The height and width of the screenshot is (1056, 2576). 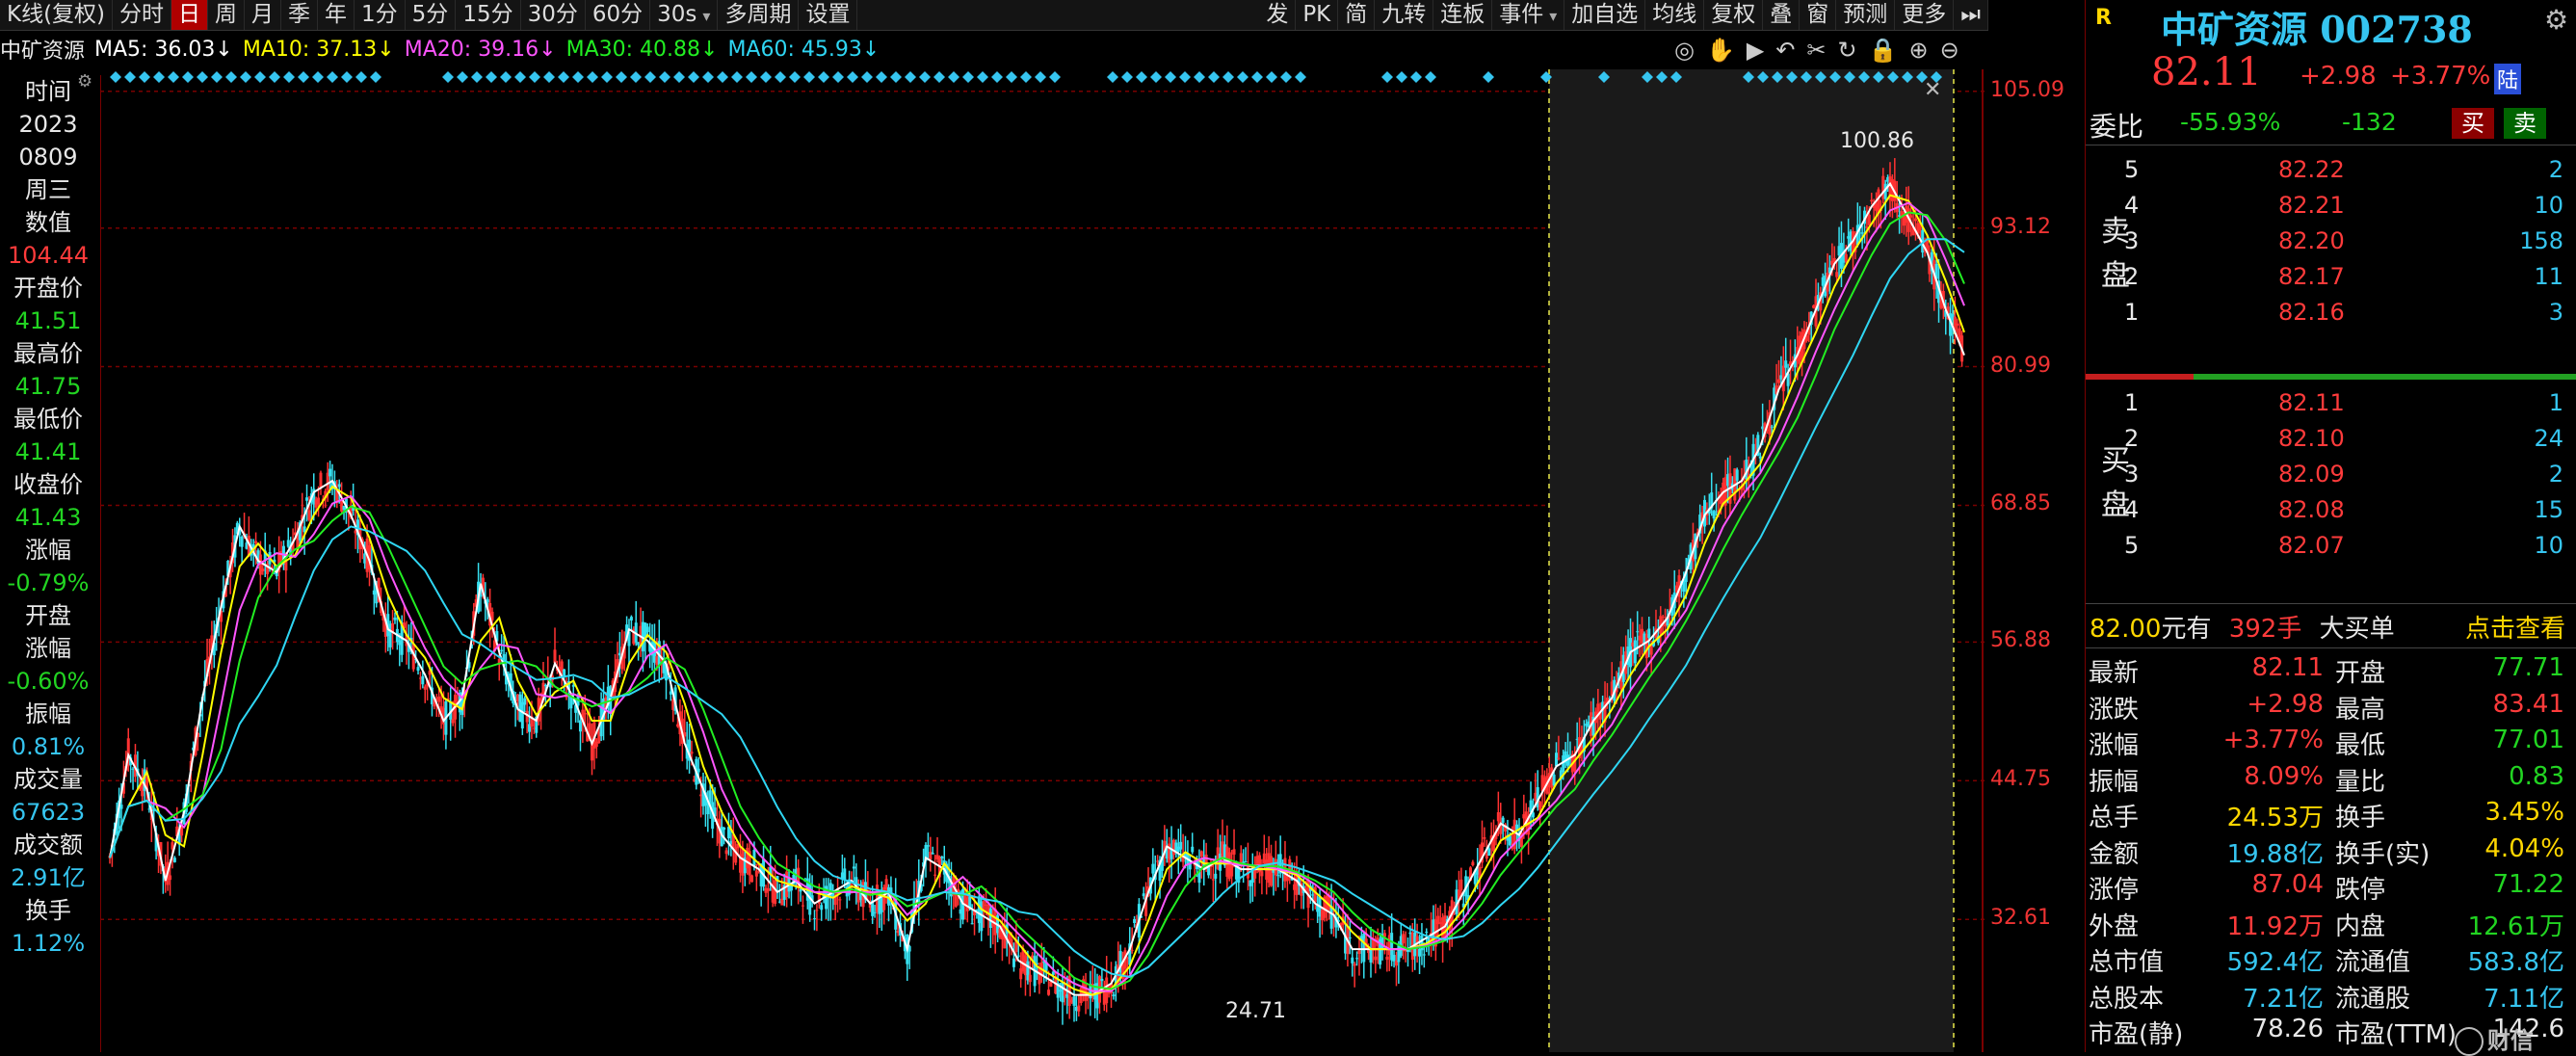 What do you see at coordinates (1971, 15) in the screenshot?
I see `export-icon: ⏭` at bounding box center [1971, 15].